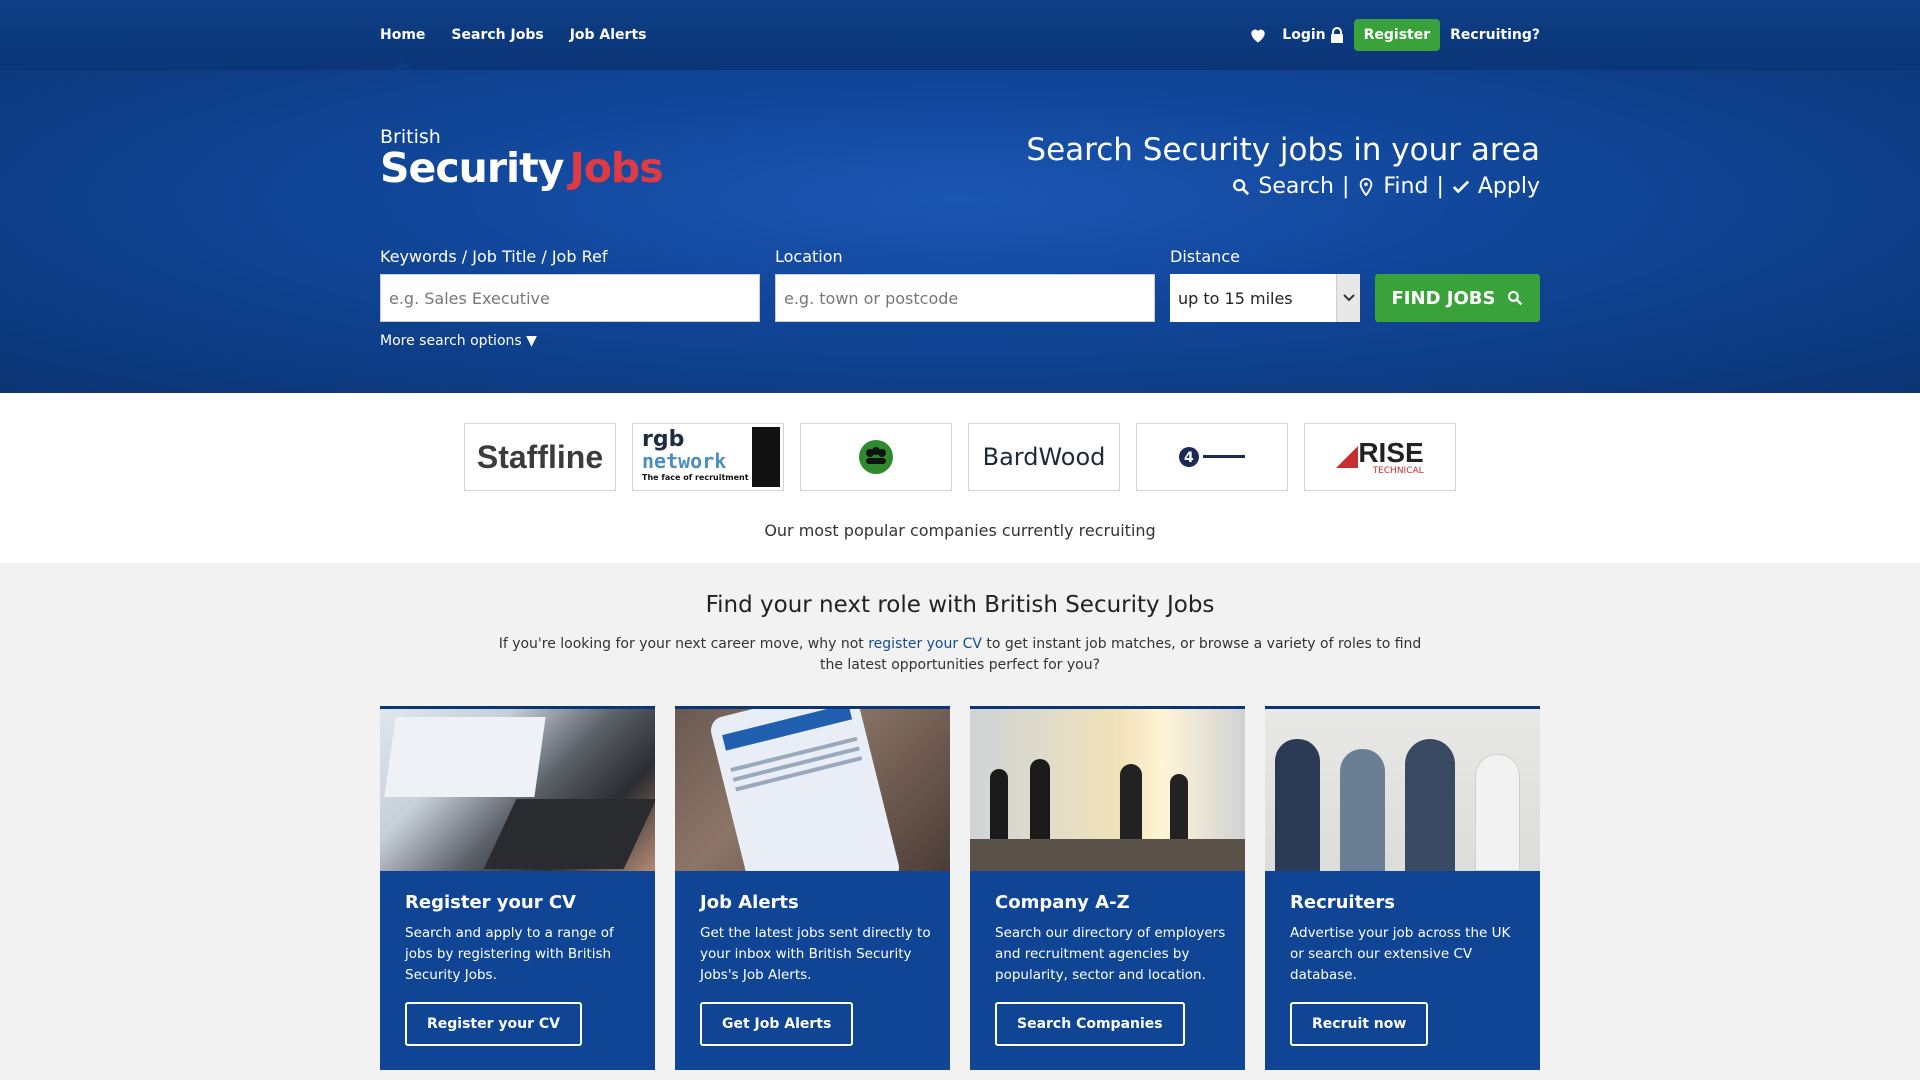 The height and width of the screenshot is (1080, 1920). What do you see at coordinates (494, 256) in the screenshot?
I see `keywords-label: Keywords / Job Title / Job Ref` at bounding box center [494, 256].